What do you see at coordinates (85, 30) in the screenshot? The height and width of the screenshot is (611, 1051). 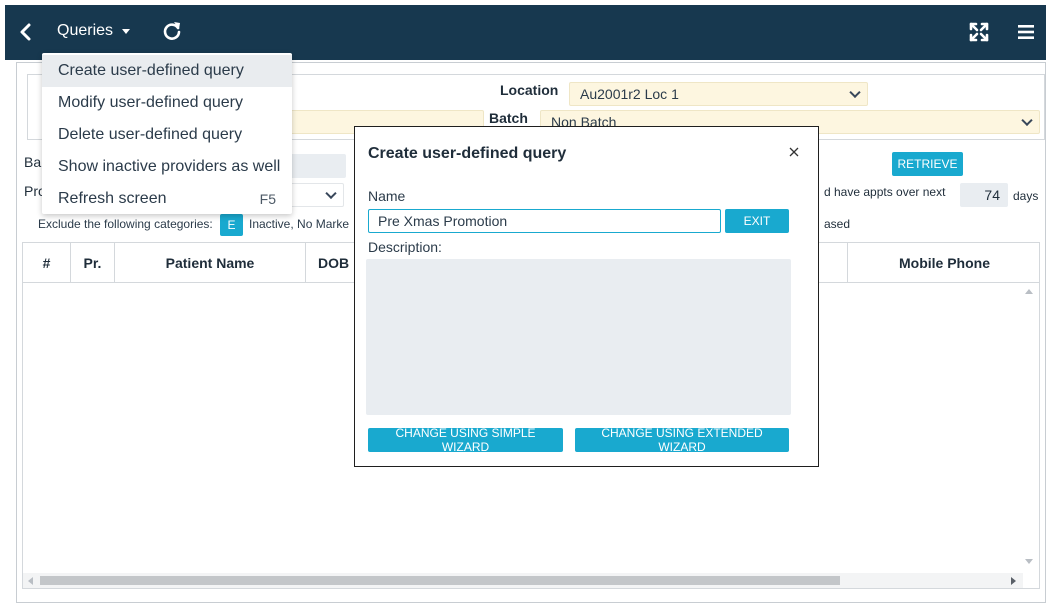 I see `queries-menu-label: Queries` at bounding box center [85, 30].